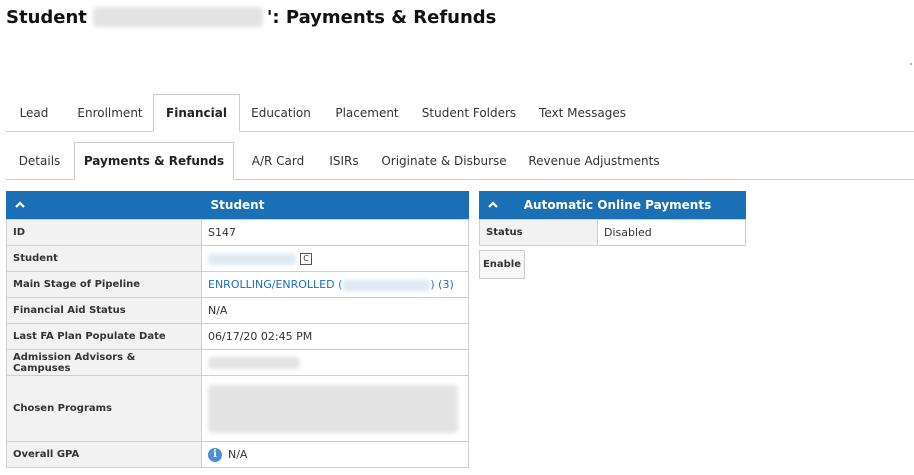 This screenshot has height=475, width=914. What do you see at coordinates (39, 160) in the screenshot?
I see `tab-details: Details` at bounding box center [39, 160].